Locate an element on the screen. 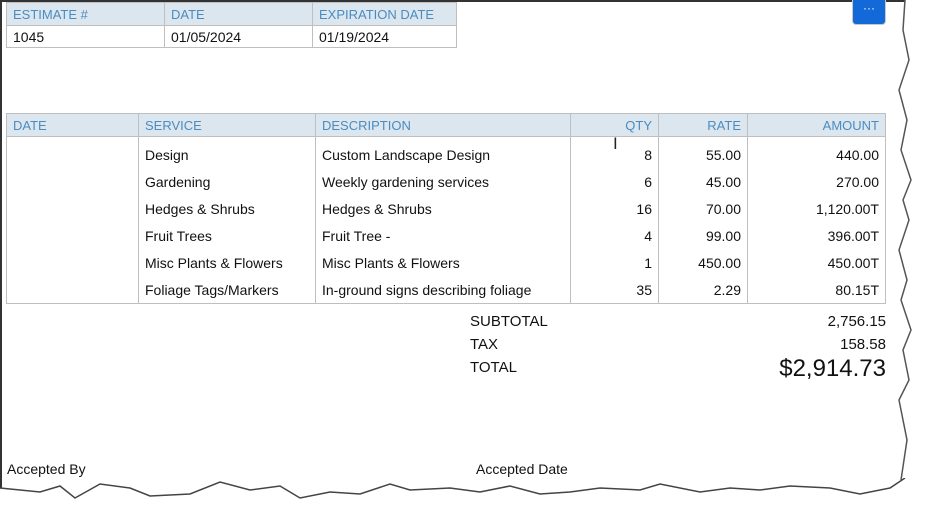 The height and width of the screenshot is (529, 944). cell-rate: 70.00 is located at coordinates (703, 208).